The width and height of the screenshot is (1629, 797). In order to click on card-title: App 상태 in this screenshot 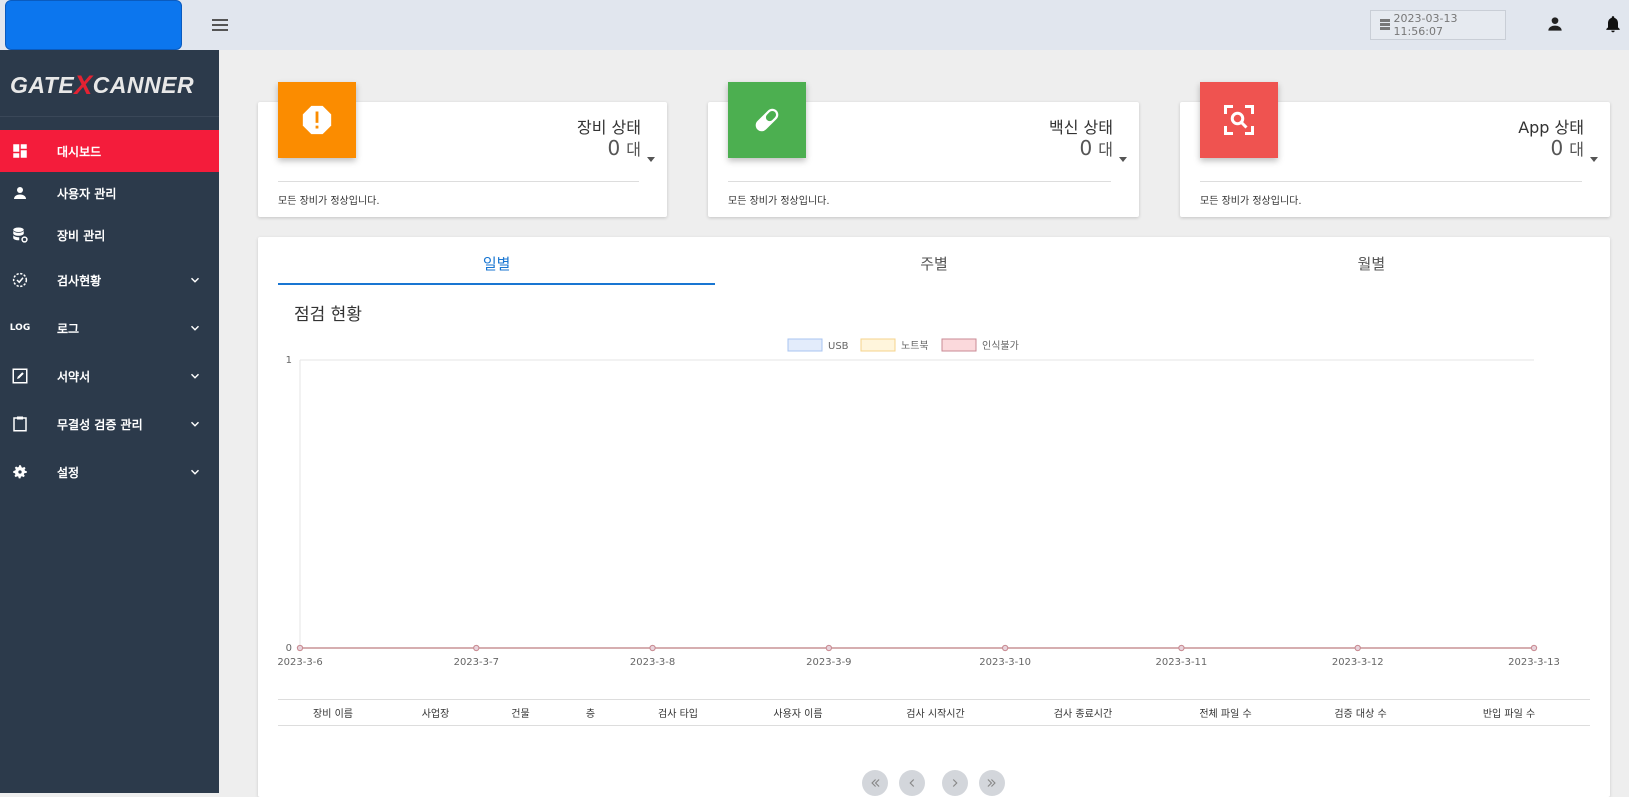, I will do `click(1551, 127)`.